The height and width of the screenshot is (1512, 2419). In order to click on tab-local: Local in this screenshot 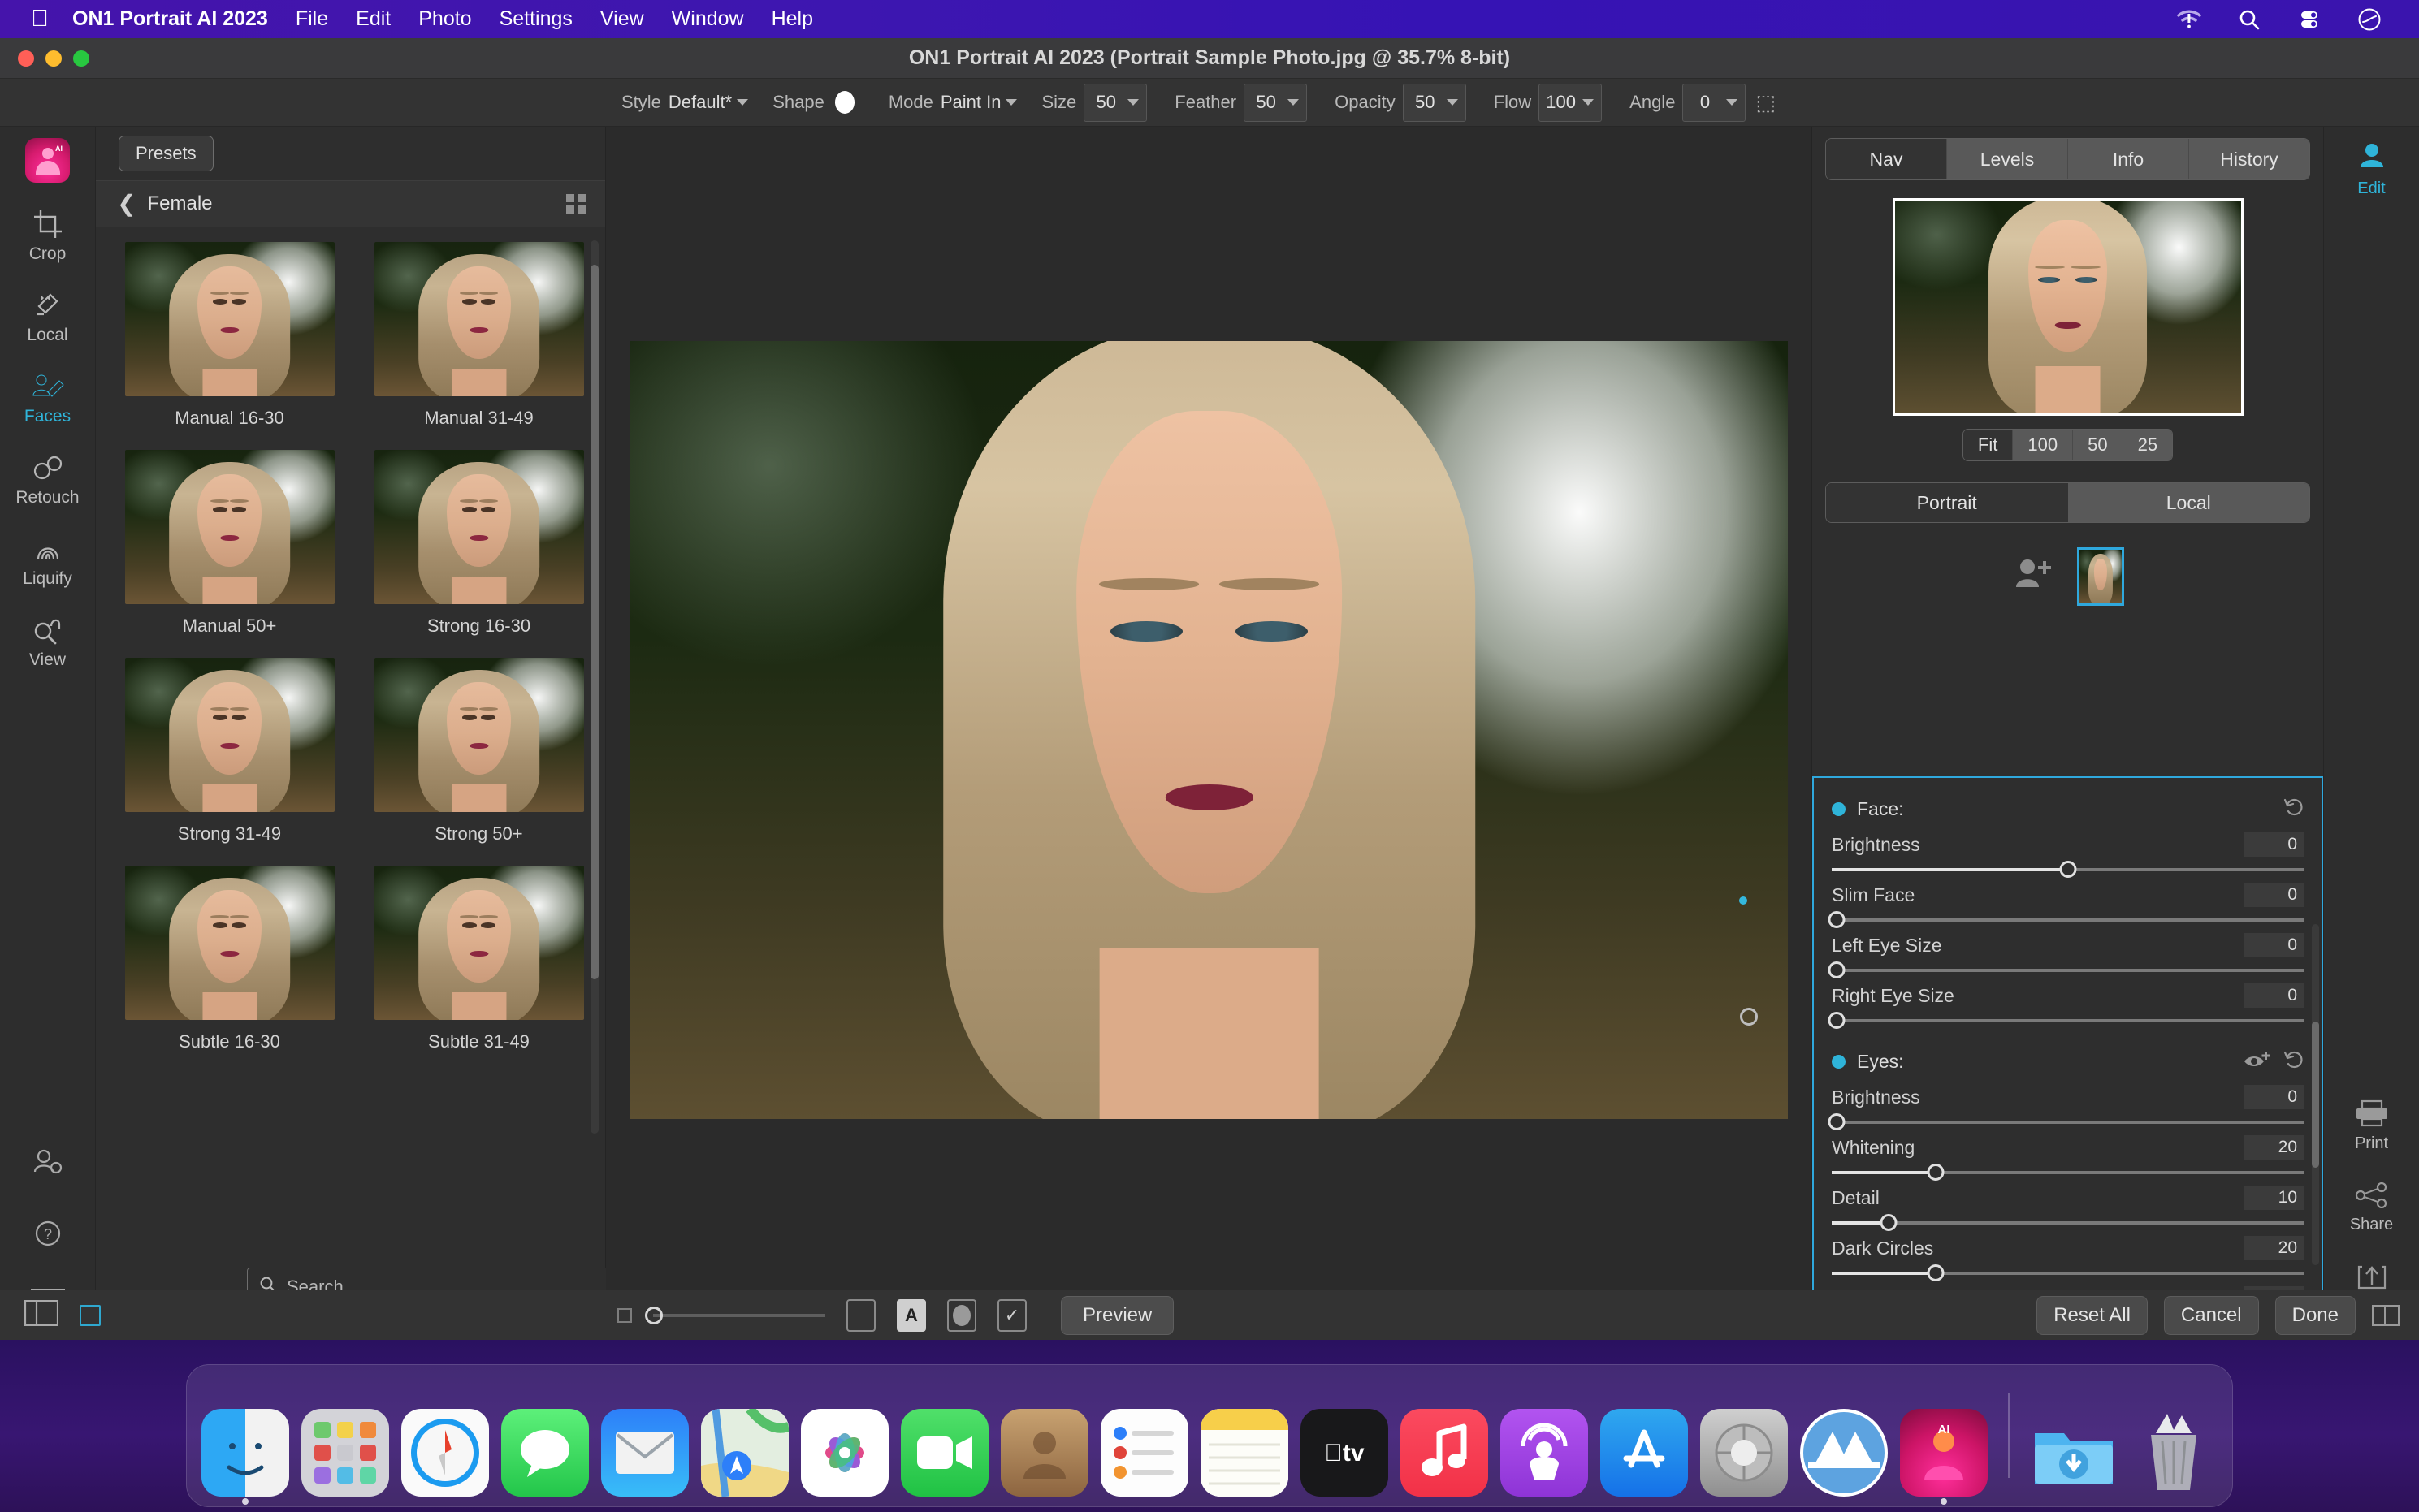, I will do `click(2188, 502)`.